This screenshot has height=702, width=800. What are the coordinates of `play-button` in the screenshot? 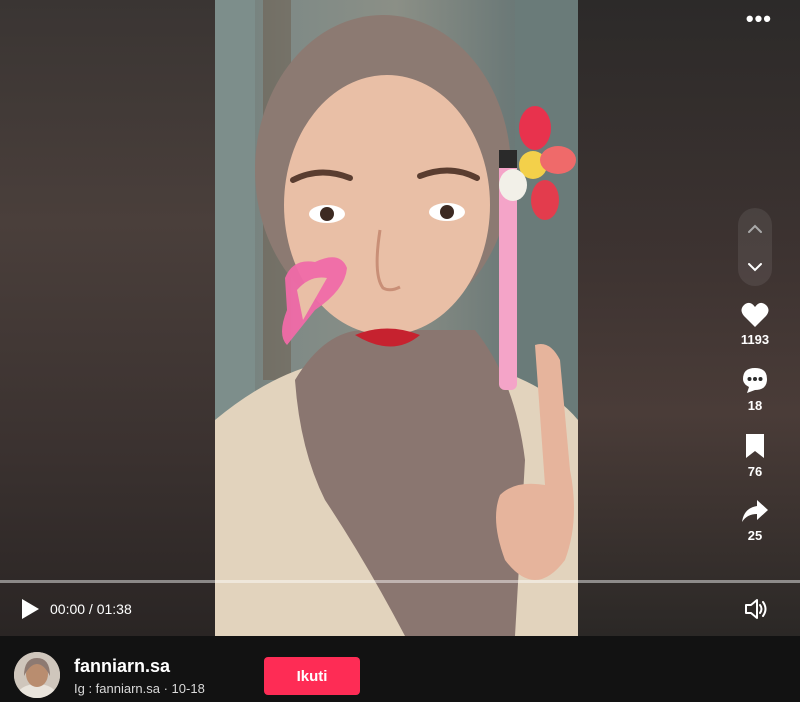 It's located at (30, 611).